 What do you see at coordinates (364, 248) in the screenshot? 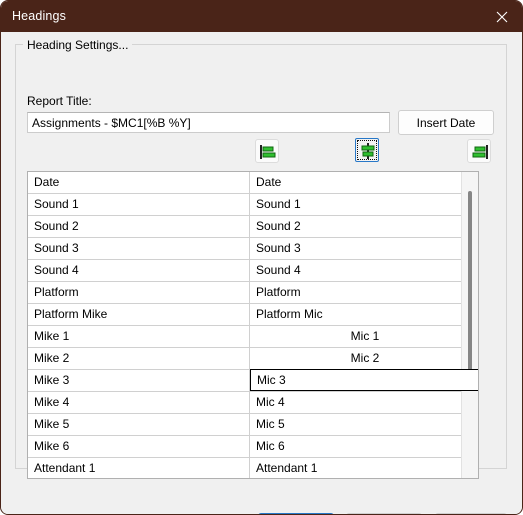
I see `heading-value-cell: Sound 3` at bounding box center [364, 248].